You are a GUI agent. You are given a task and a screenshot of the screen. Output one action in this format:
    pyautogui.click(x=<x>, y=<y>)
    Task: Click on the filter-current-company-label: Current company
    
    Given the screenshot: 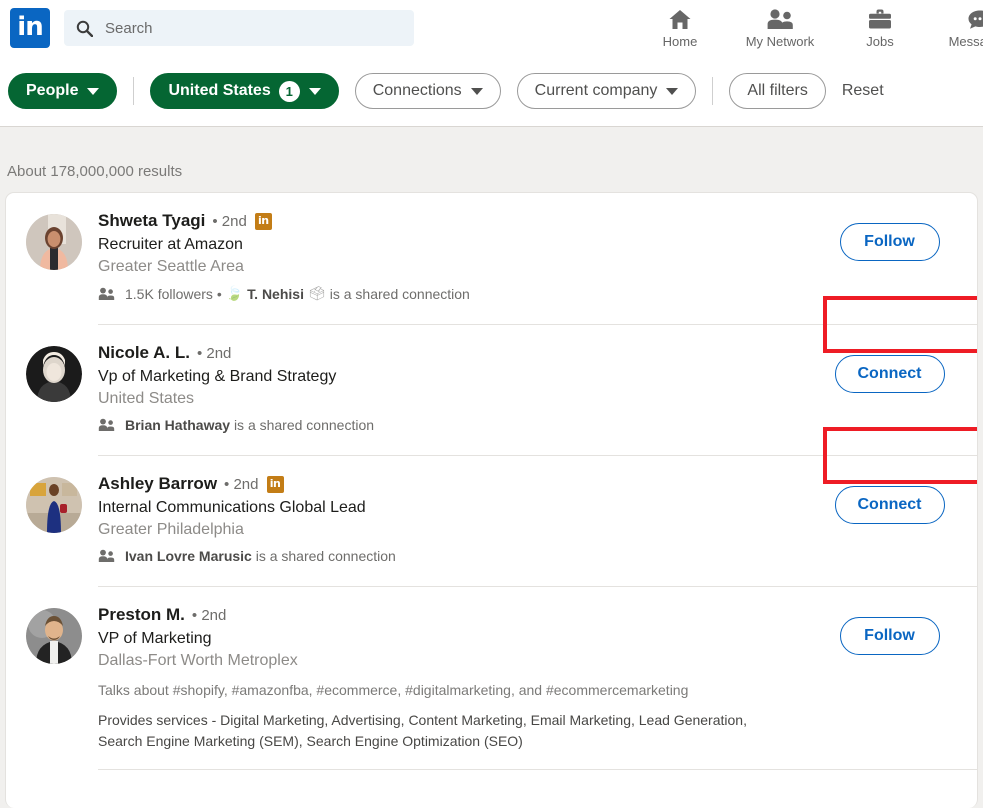 What is the action you would take?
    pyautogui.click(x=596, y=90)
    